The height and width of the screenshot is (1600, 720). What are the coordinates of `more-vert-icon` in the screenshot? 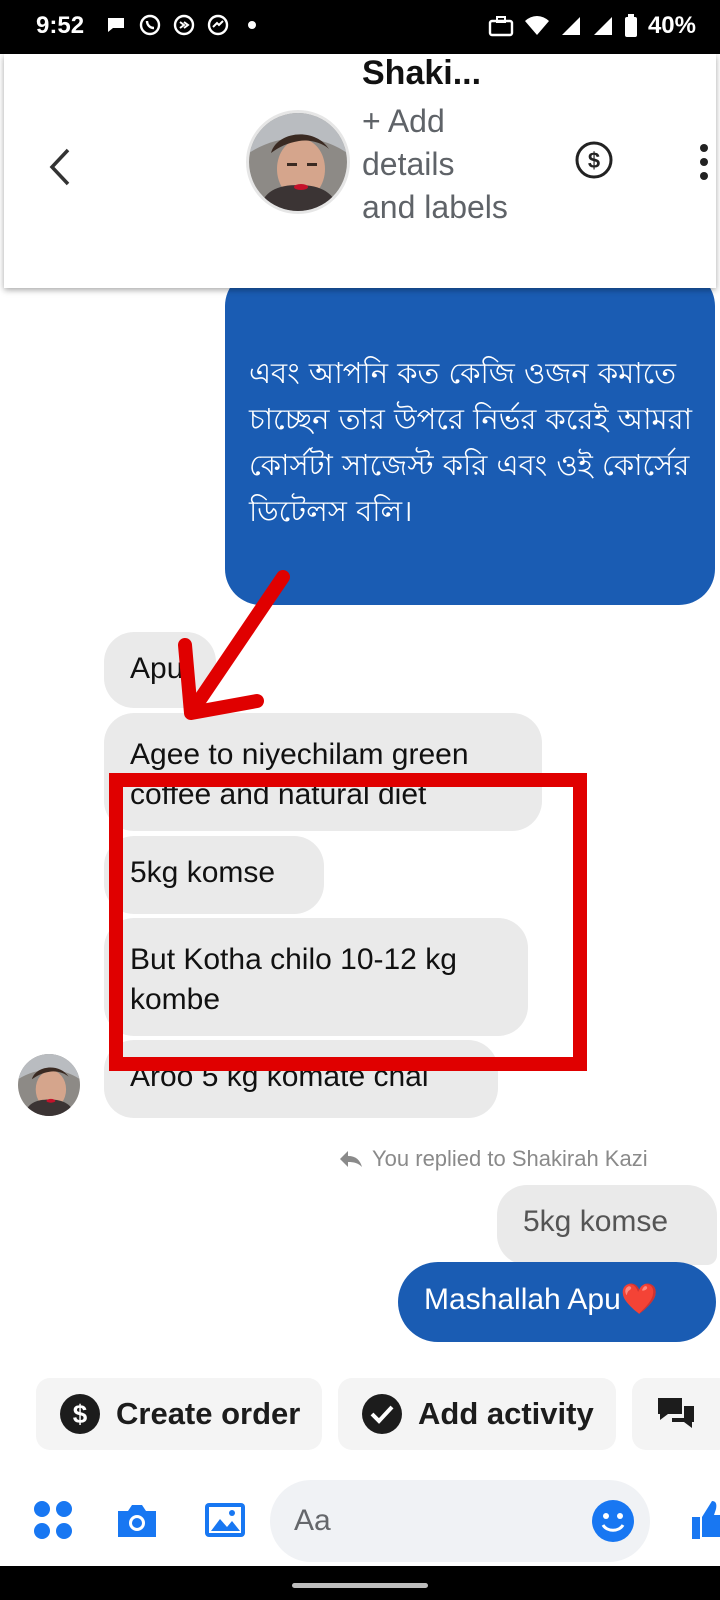 It's located at (704, 162).